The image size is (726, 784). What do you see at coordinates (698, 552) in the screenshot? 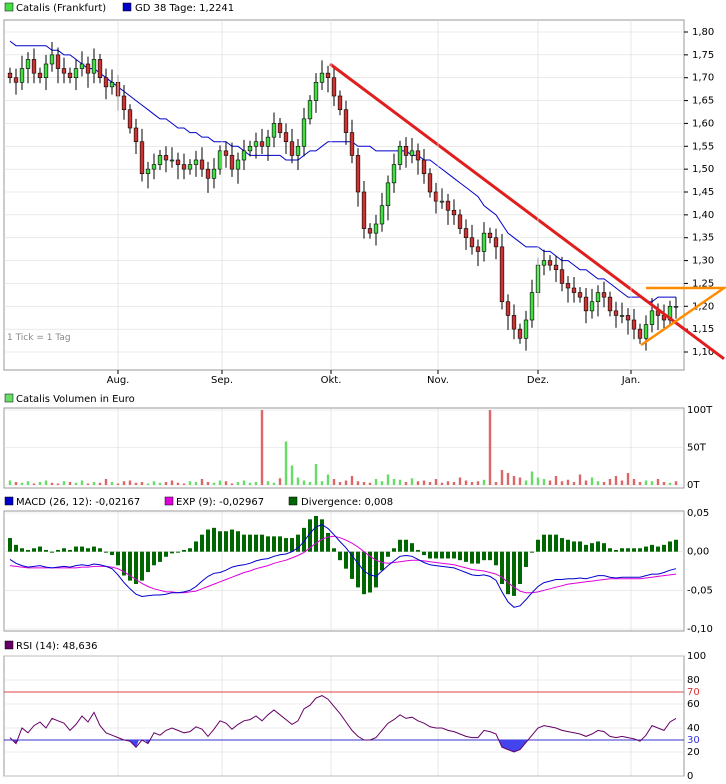
I see `macd-tick-label: 0,00` at bounding box center [698, 552].